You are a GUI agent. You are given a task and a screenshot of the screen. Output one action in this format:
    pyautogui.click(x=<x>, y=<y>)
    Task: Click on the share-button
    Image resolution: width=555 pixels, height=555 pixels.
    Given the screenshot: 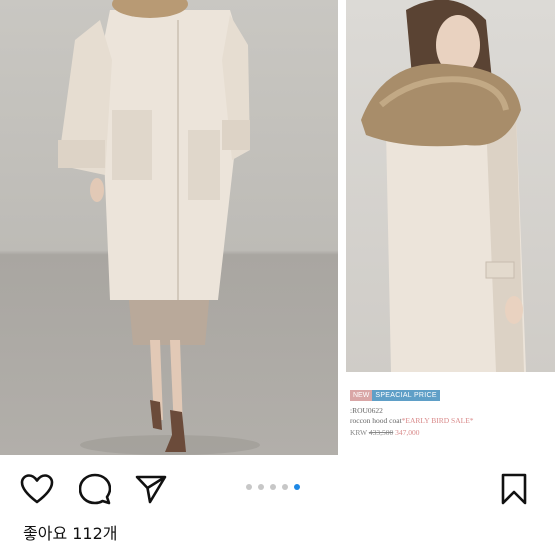 What is the action you would take?
    pyautogui.click(x=151, y=489)
    